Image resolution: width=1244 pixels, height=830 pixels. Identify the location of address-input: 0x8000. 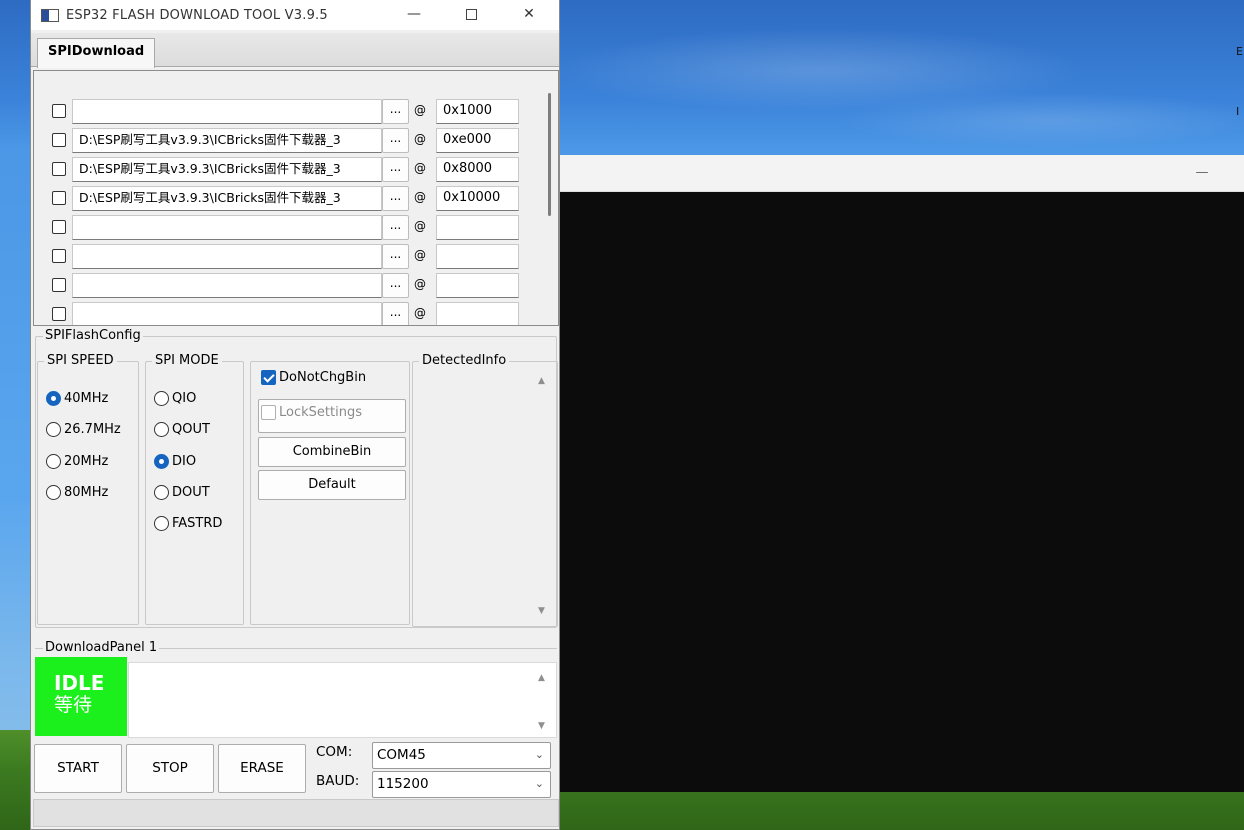
(477, 169).